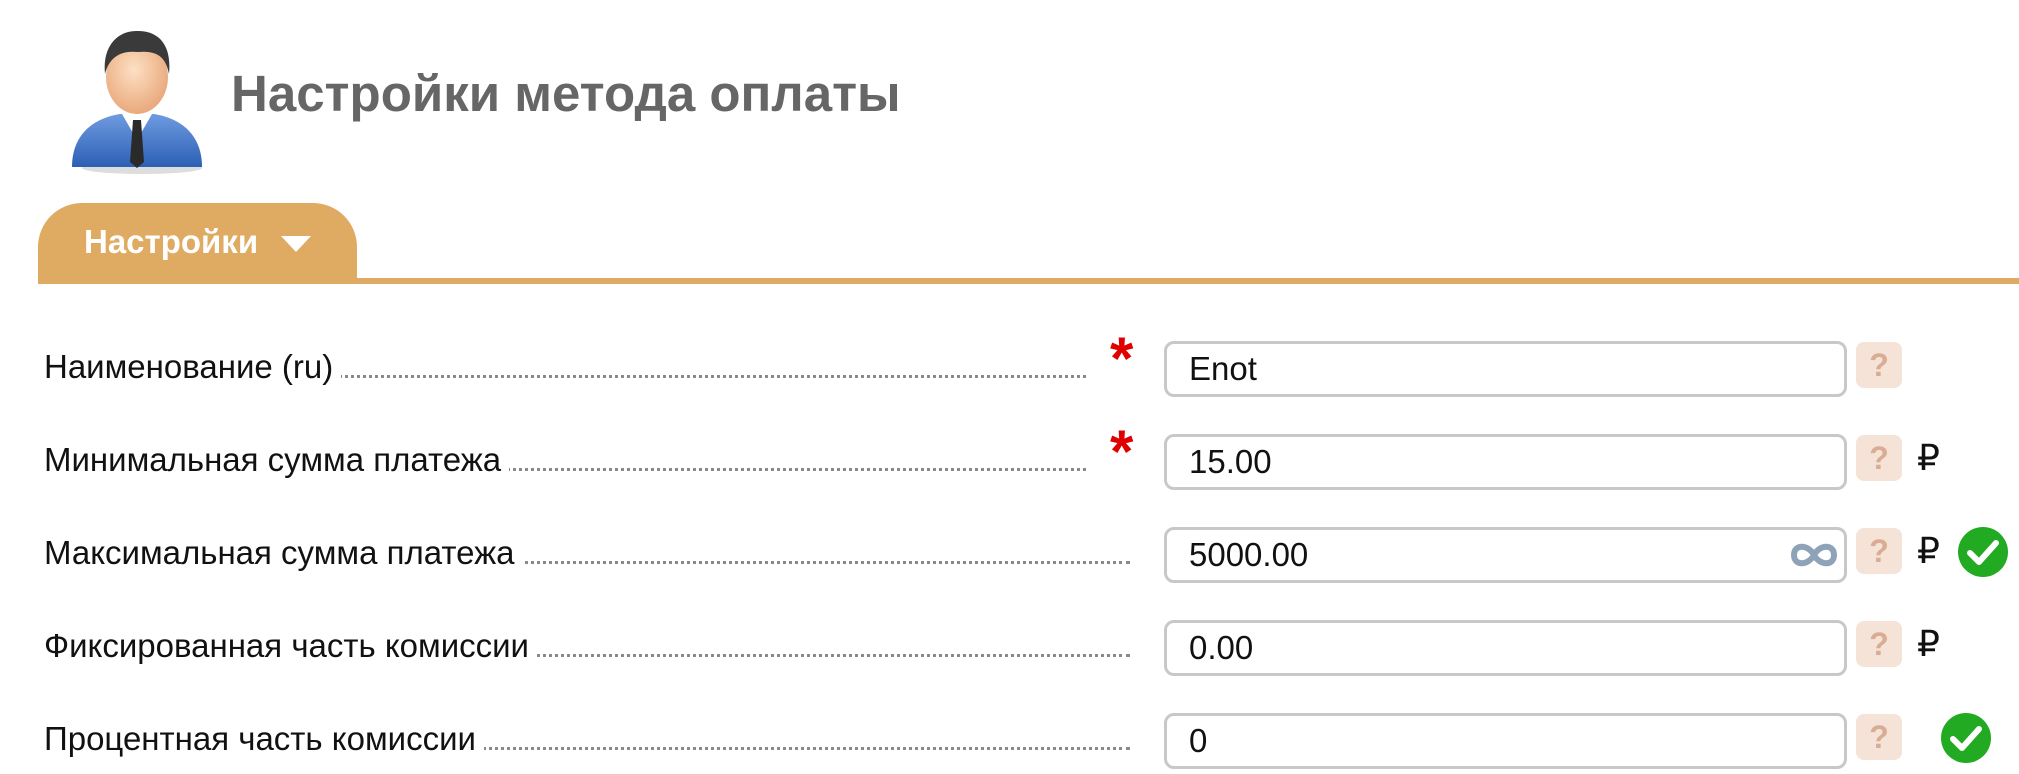  Describe the element at coordinates (193, 367) in the screenshot. I see `field-label-name: Наименование (ru)` at that location.